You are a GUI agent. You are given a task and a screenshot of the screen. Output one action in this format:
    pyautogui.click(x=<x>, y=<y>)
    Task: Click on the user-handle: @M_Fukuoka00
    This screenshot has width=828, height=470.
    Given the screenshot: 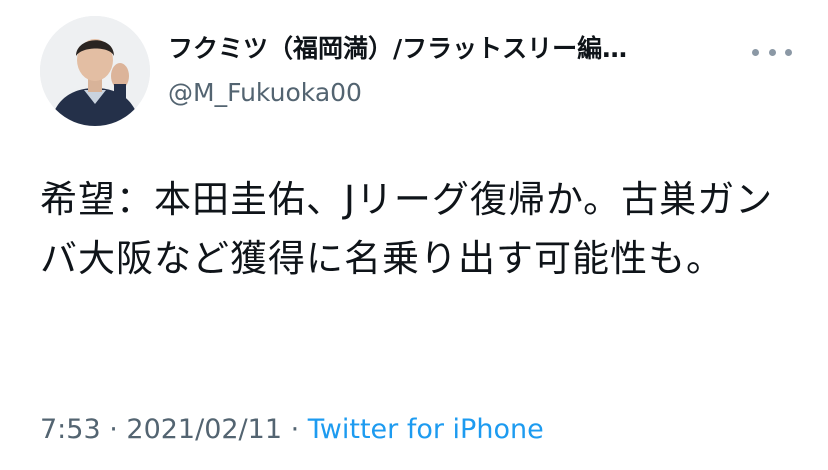 What is the action you would take?
    pyautogui.click(x=265, y=93)
    